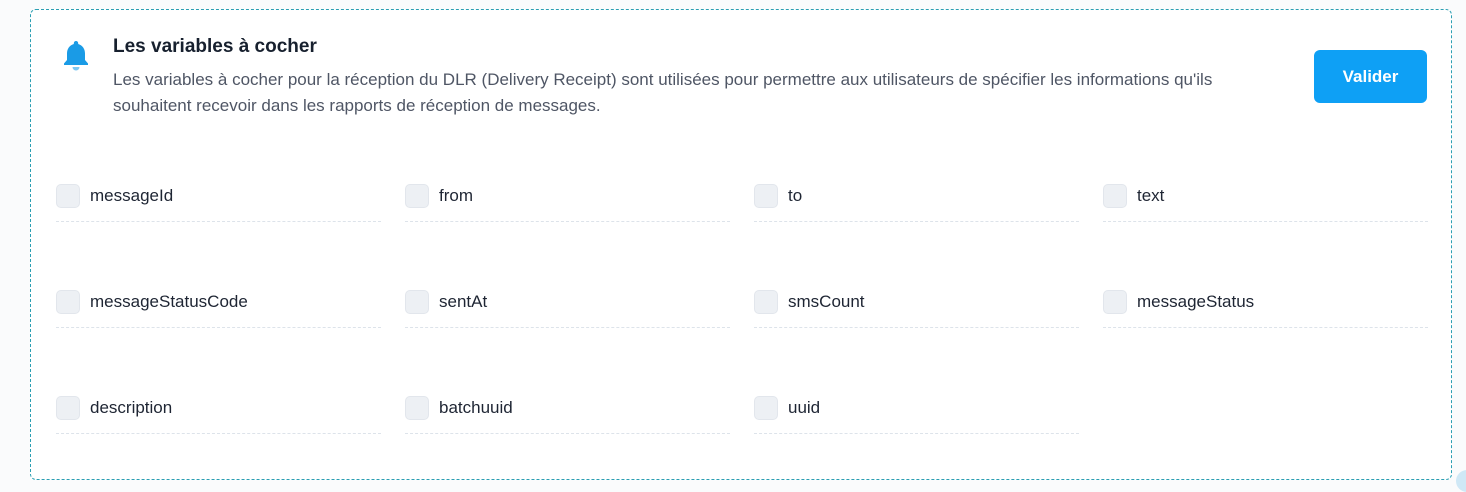 The width and height of the screenshot is (1466, 492). Describe the element at coordinates (417, 407) in the screenshot. I see `checkbox-batchuuid` at that location.